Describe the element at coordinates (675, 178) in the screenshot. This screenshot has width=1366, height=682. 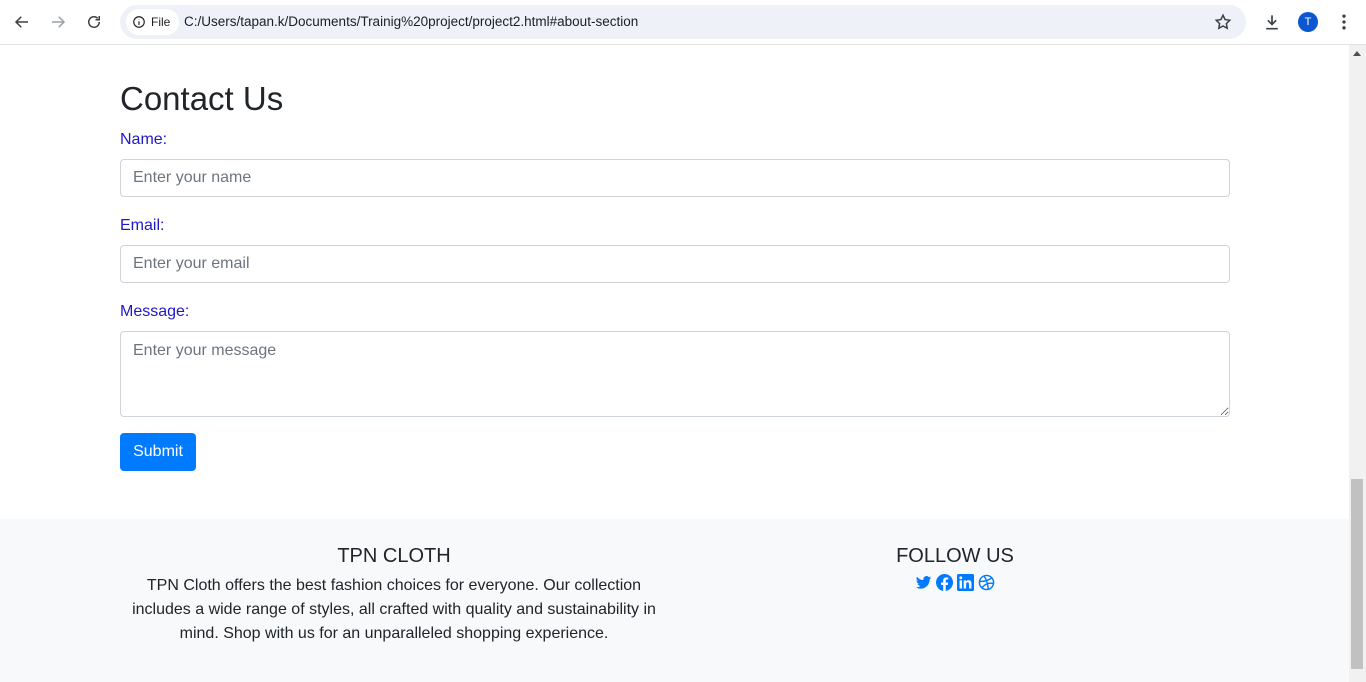
I see `name-input` at that location.